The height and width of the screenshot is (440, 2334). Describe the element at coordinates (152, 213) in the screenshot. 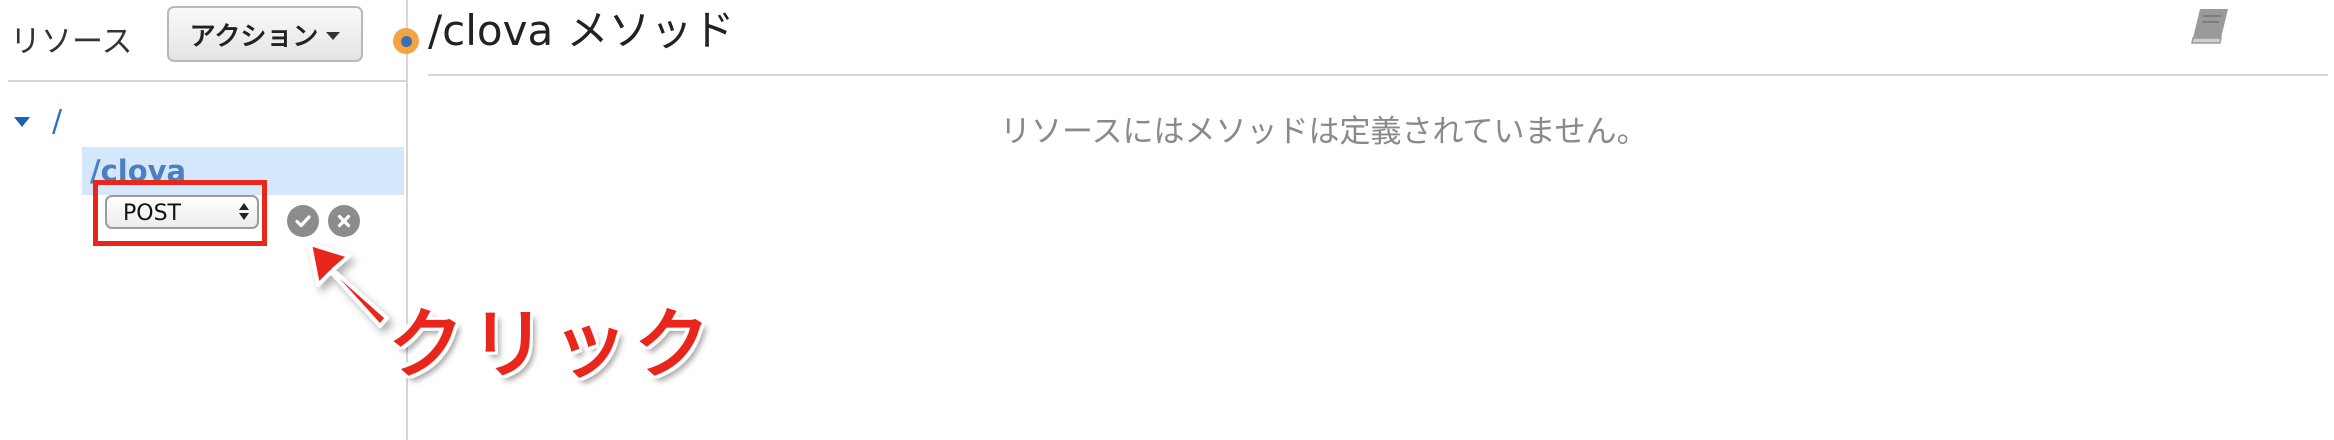

I see `method-select-value: POST` at that location.